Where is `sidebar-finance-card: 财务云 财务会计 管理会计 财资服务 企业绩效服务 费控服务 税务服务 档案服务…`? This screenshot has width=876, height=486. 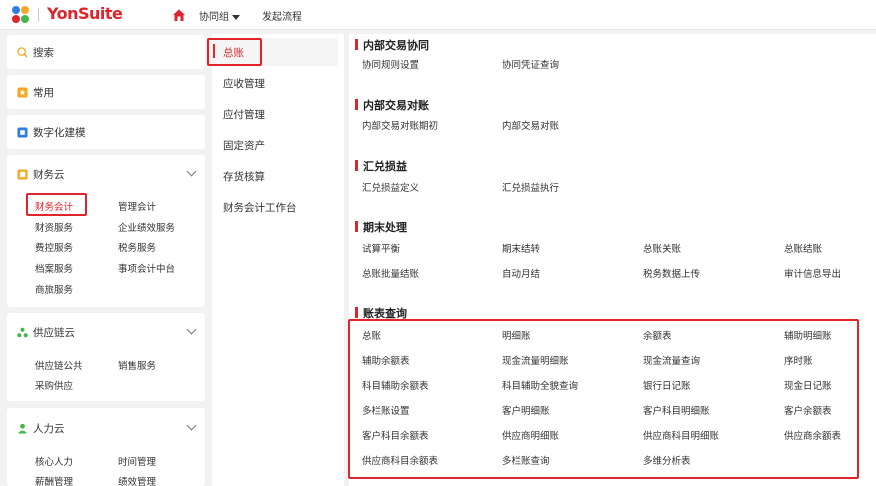
sidebar-finance-card: 财务云 财务会计 管理会计 财资服务 企业绩效服务 费控服务 税务服务 档案服务… is located at coordinates (106, 231).